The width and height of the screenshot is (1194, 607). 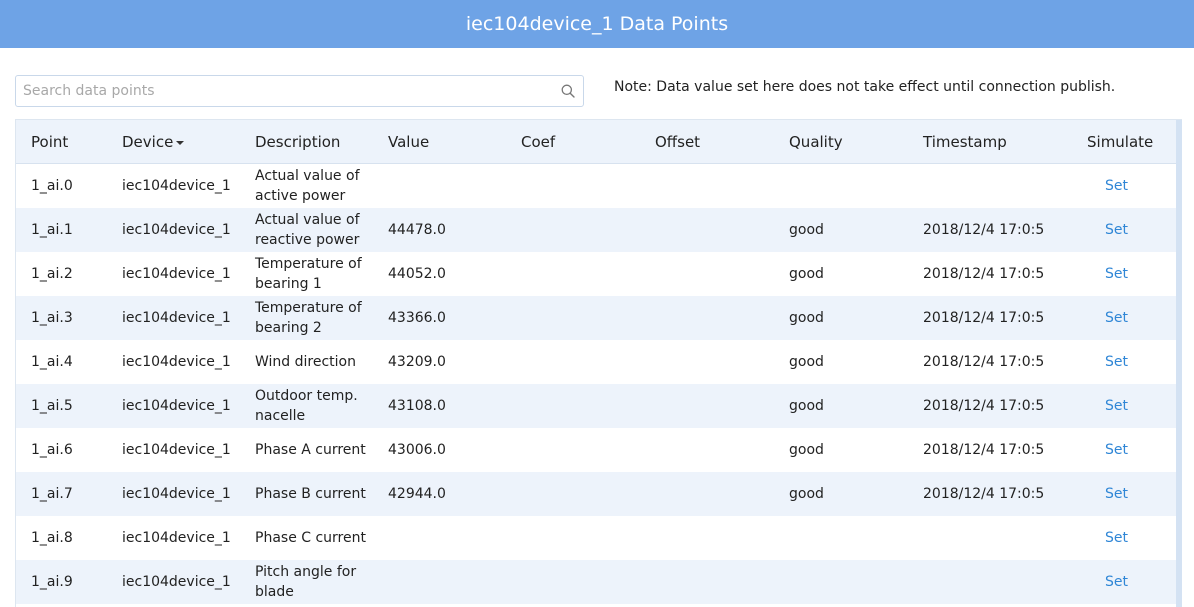 What do you see at coordinates (284, 91) in the screenshot?
I see `search-input` at bounding box center [284, 91].